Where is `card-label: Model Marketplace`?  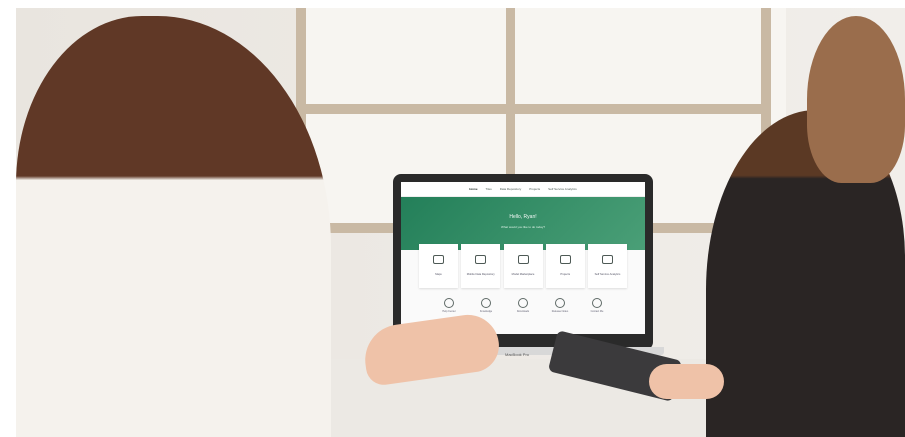
card-label: Model Marketplace is located at coordinates (523, 274).